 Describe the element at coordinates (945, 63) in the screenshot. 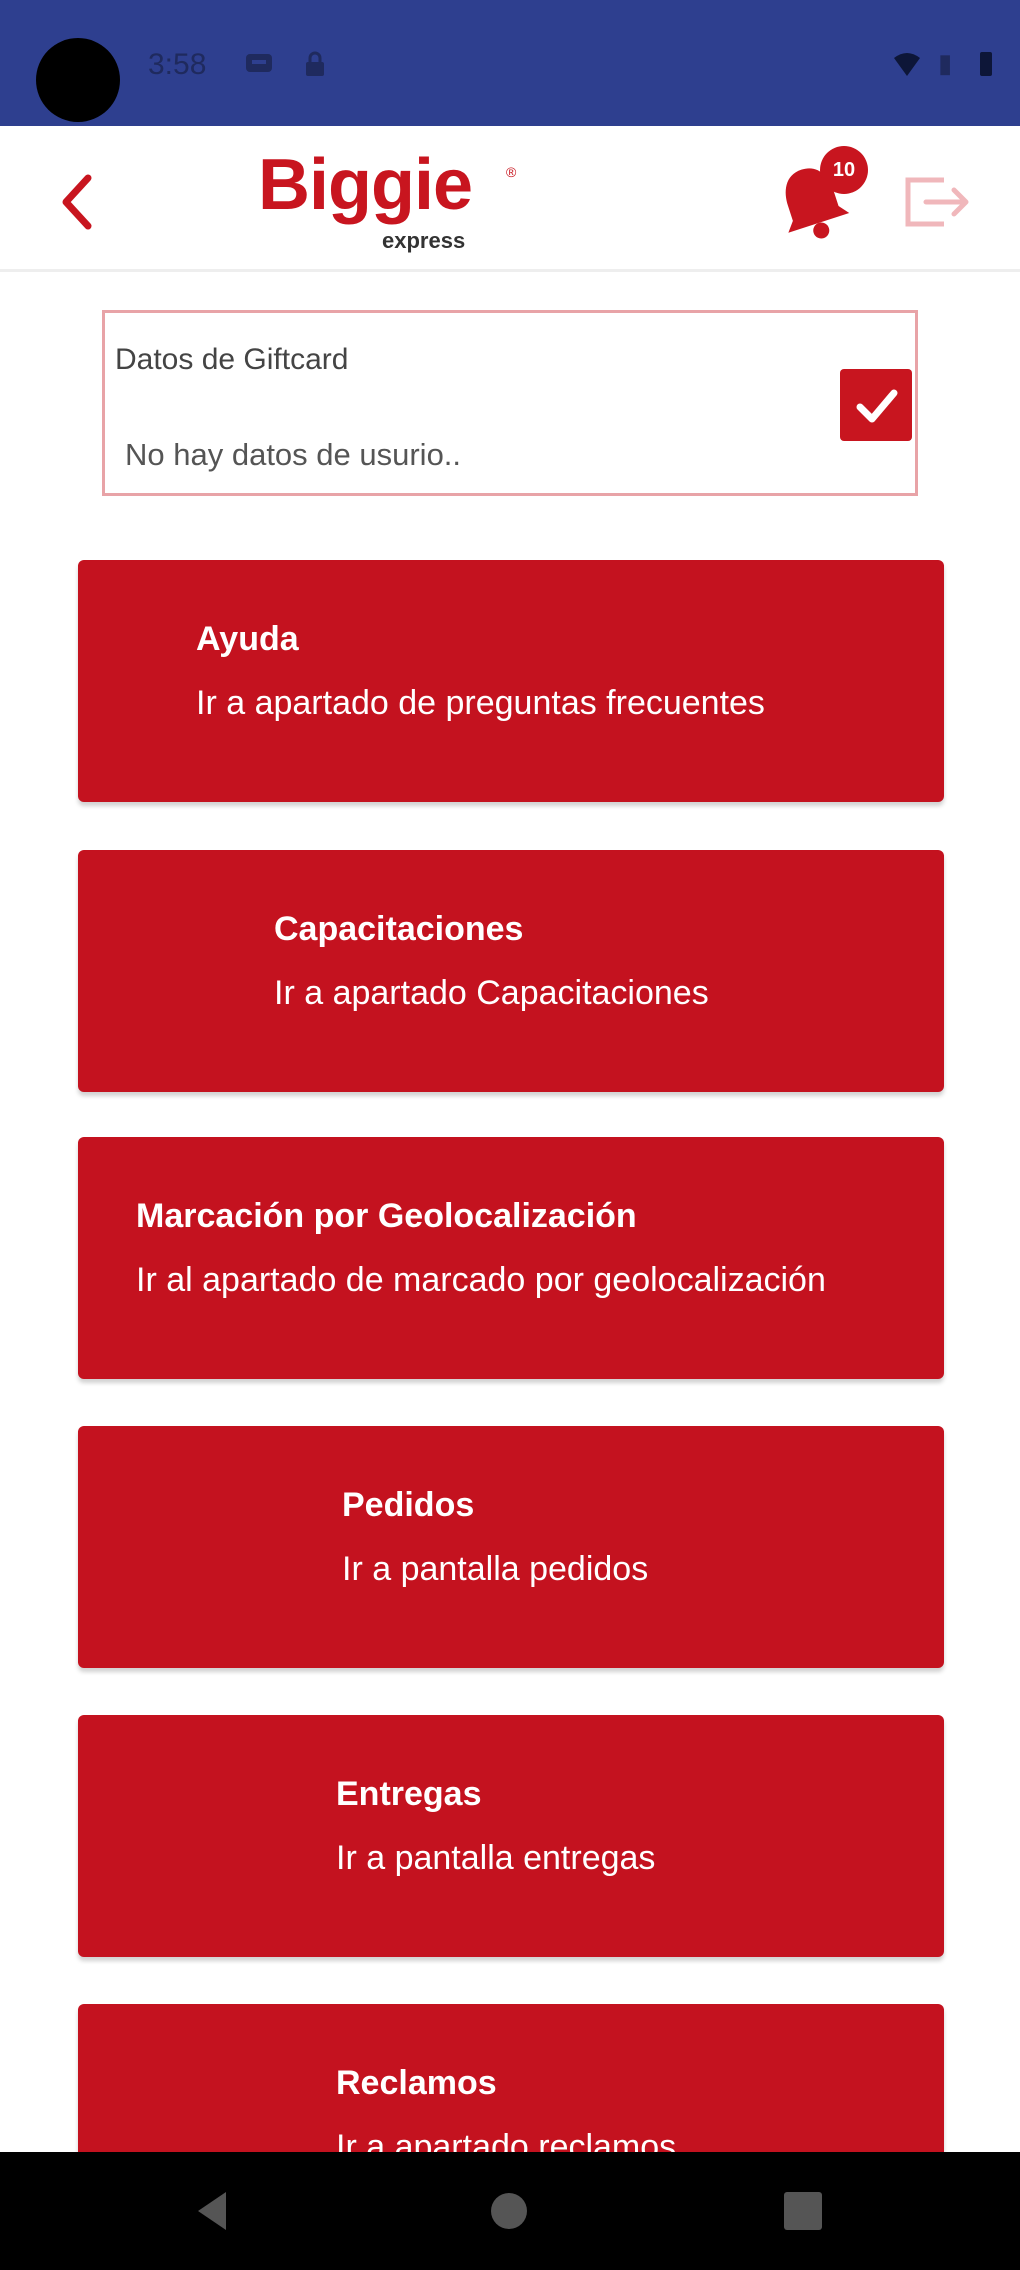

I see `signal-icon: ▮` at that location.